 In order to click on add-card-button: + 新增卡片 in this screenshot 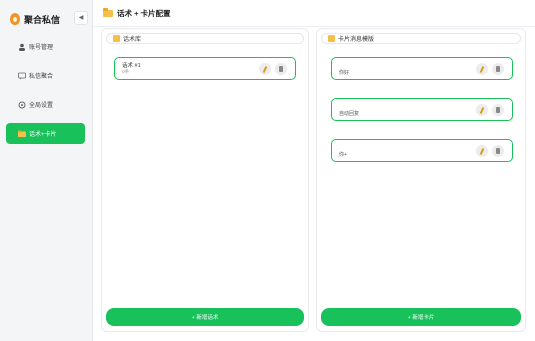, I will do `click(421, 317)`.